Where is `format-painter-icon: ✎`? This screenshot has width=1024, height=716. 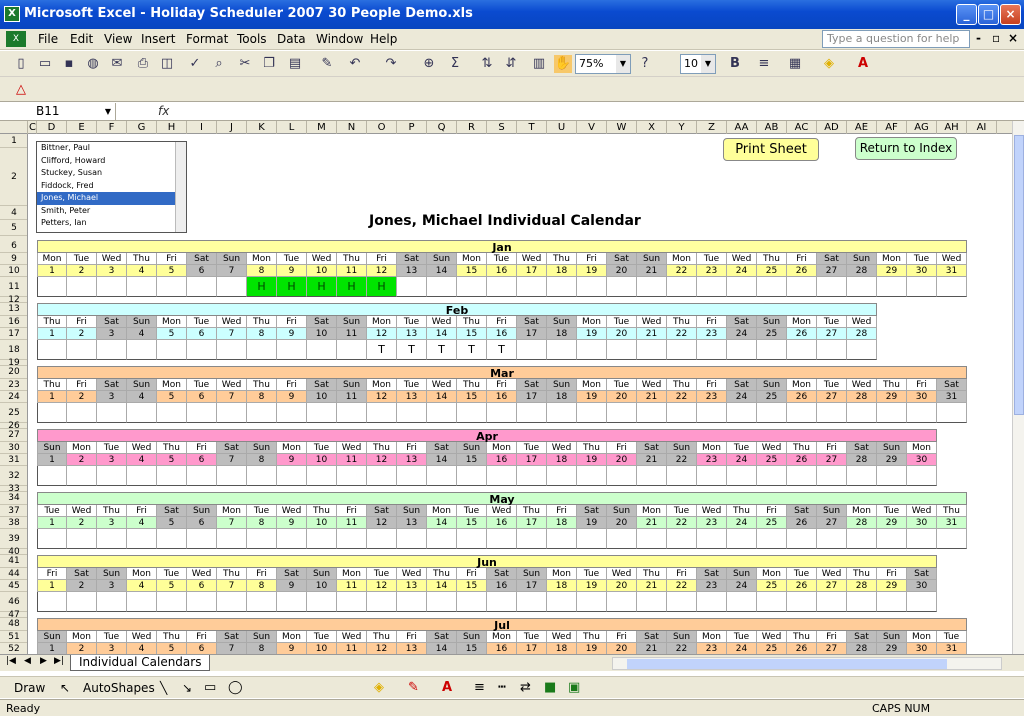 format-painter-icon: ✎ is located at coordinates (327, 64).